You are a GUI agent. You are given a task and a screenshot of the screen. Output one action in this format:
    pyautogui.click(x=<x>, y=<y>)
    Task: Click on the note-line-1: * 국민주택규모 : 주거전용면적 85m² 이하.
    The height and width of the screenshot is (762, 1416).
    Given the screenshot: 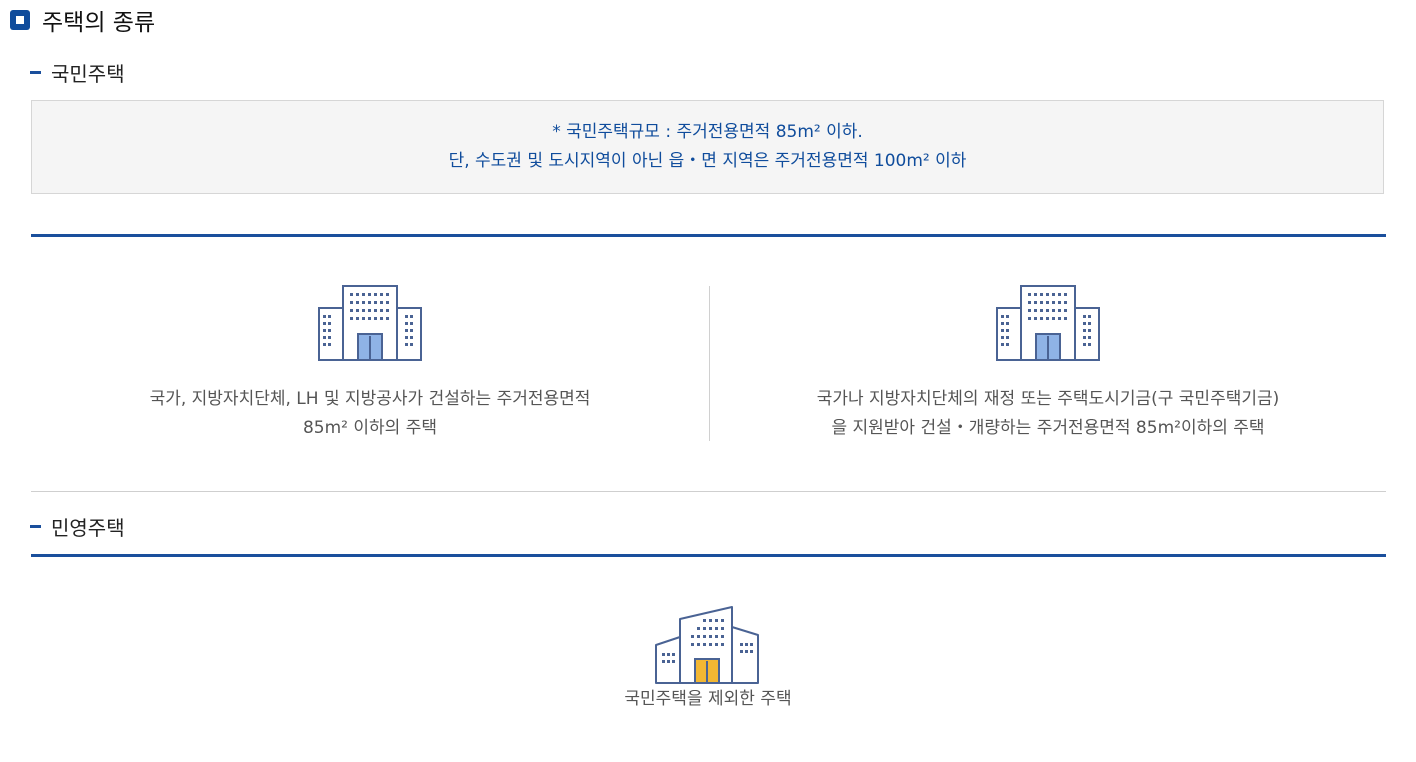 What is the action you would take?
    pyautogui.click(x=707, y=132)
    